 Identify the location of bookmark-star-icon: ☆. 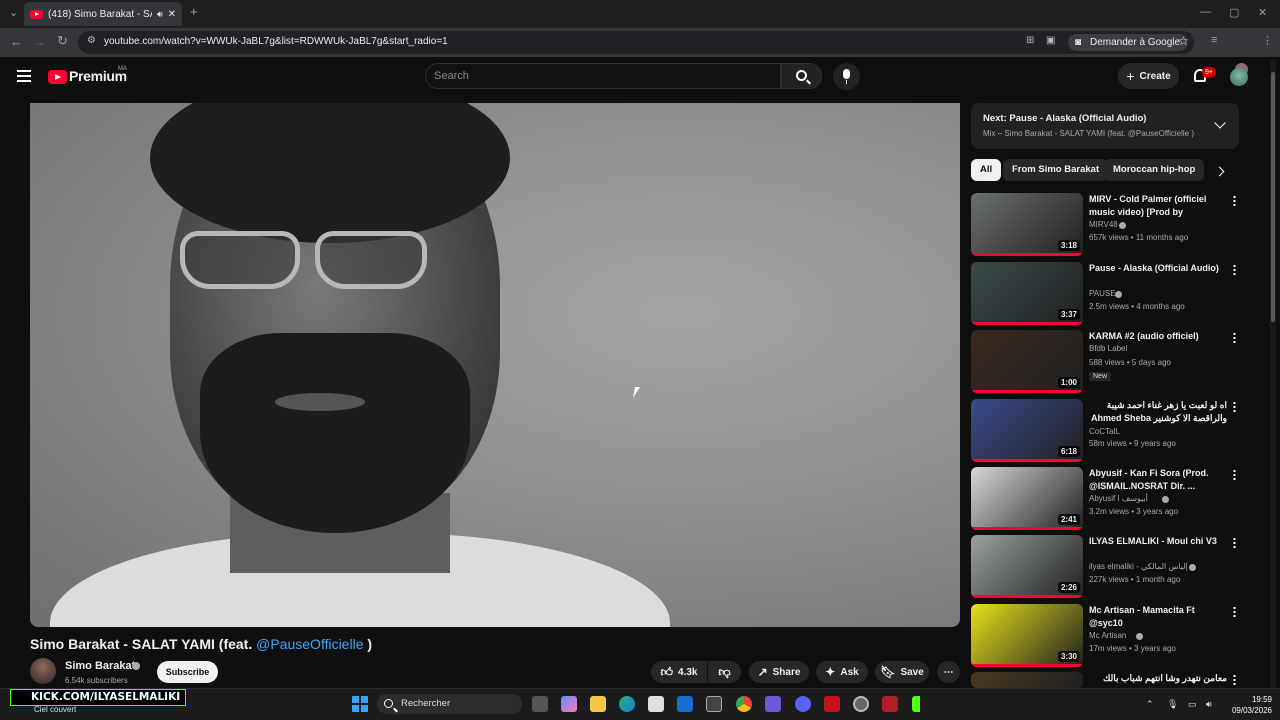
(1183, 41).